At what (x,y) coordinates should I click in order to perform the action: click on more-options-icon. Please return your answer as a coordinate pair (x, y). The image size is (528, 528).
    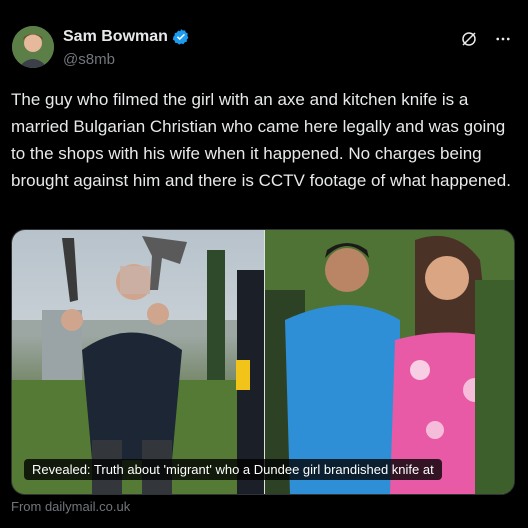
    Looking at the image, I should click on (503, 39).